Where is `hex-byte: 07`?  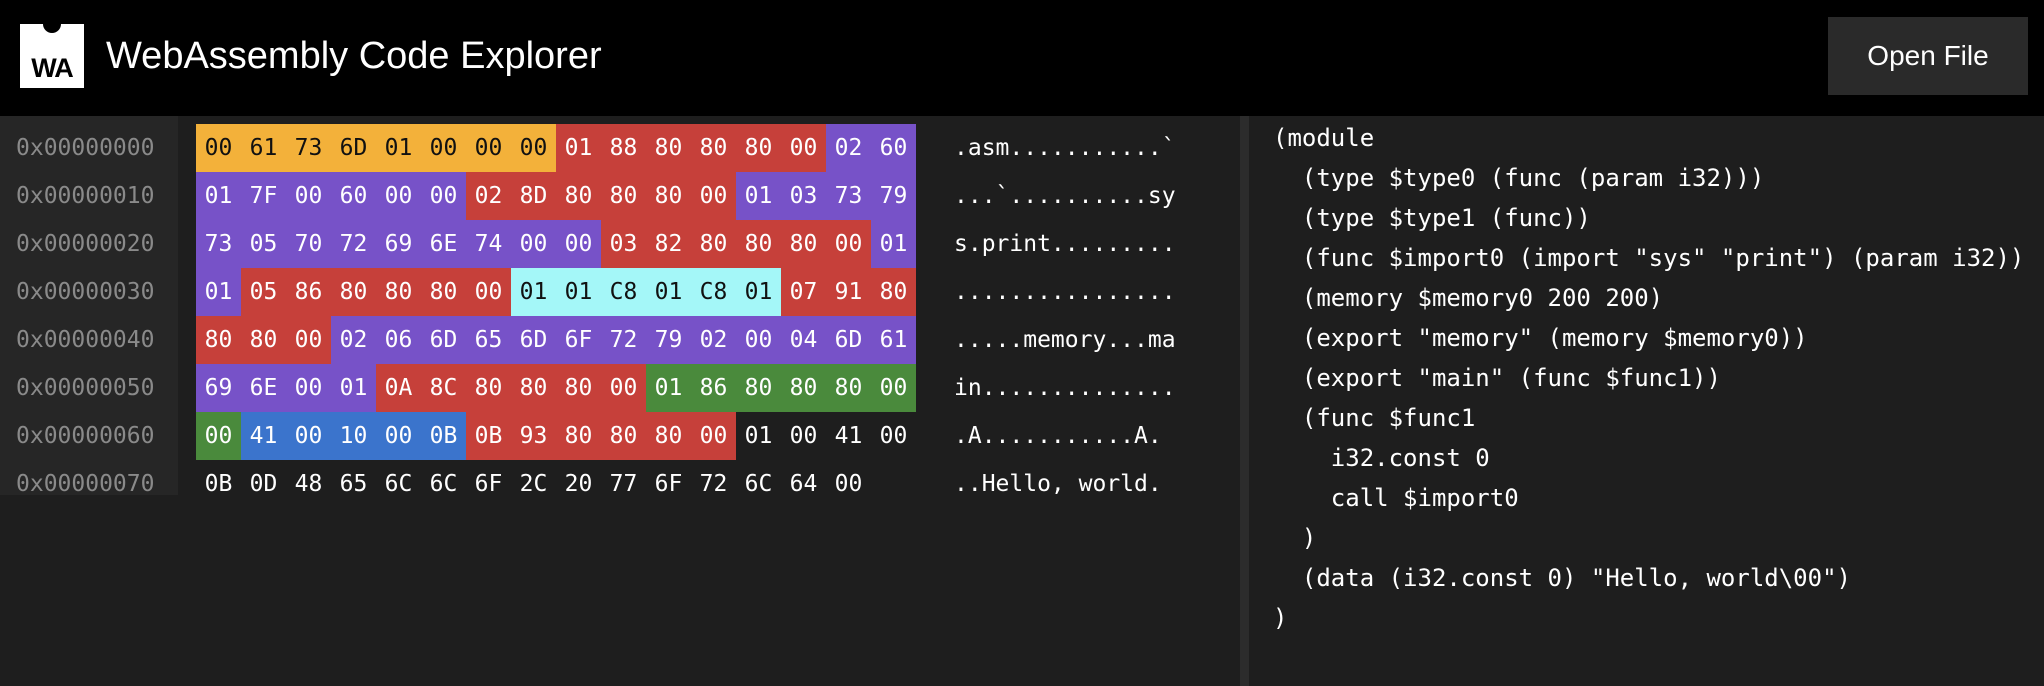
hex-byte: 07 is located at coordinates (803, 292).